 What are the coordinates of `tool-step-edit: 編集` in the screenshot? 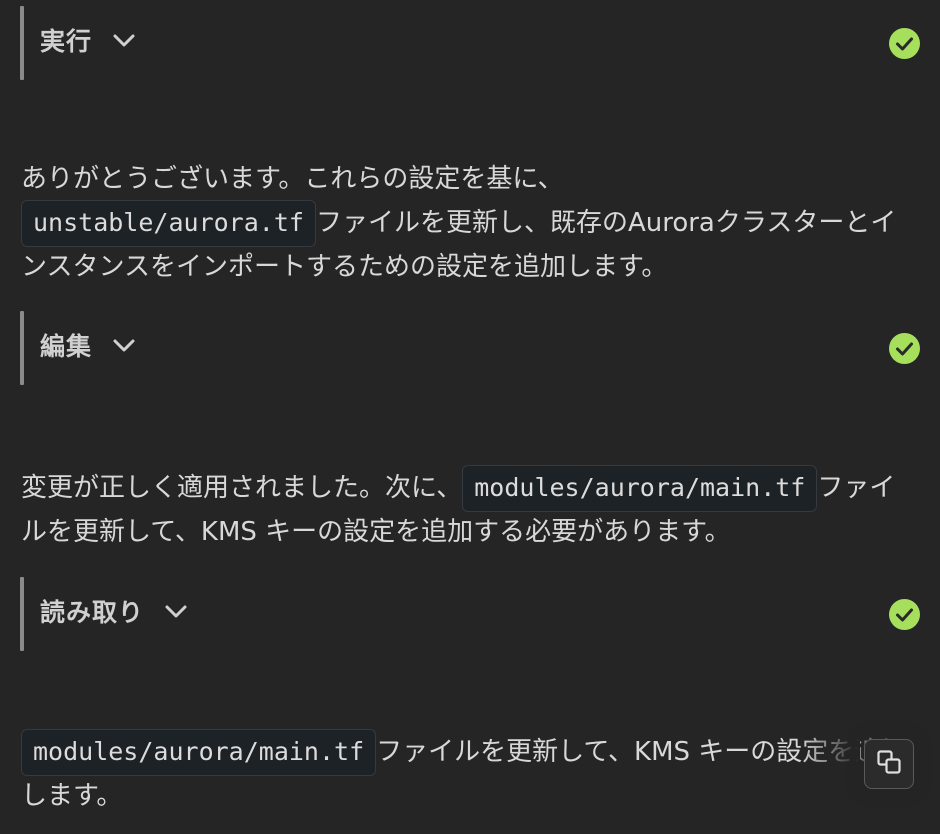 It's located at (470, 348).